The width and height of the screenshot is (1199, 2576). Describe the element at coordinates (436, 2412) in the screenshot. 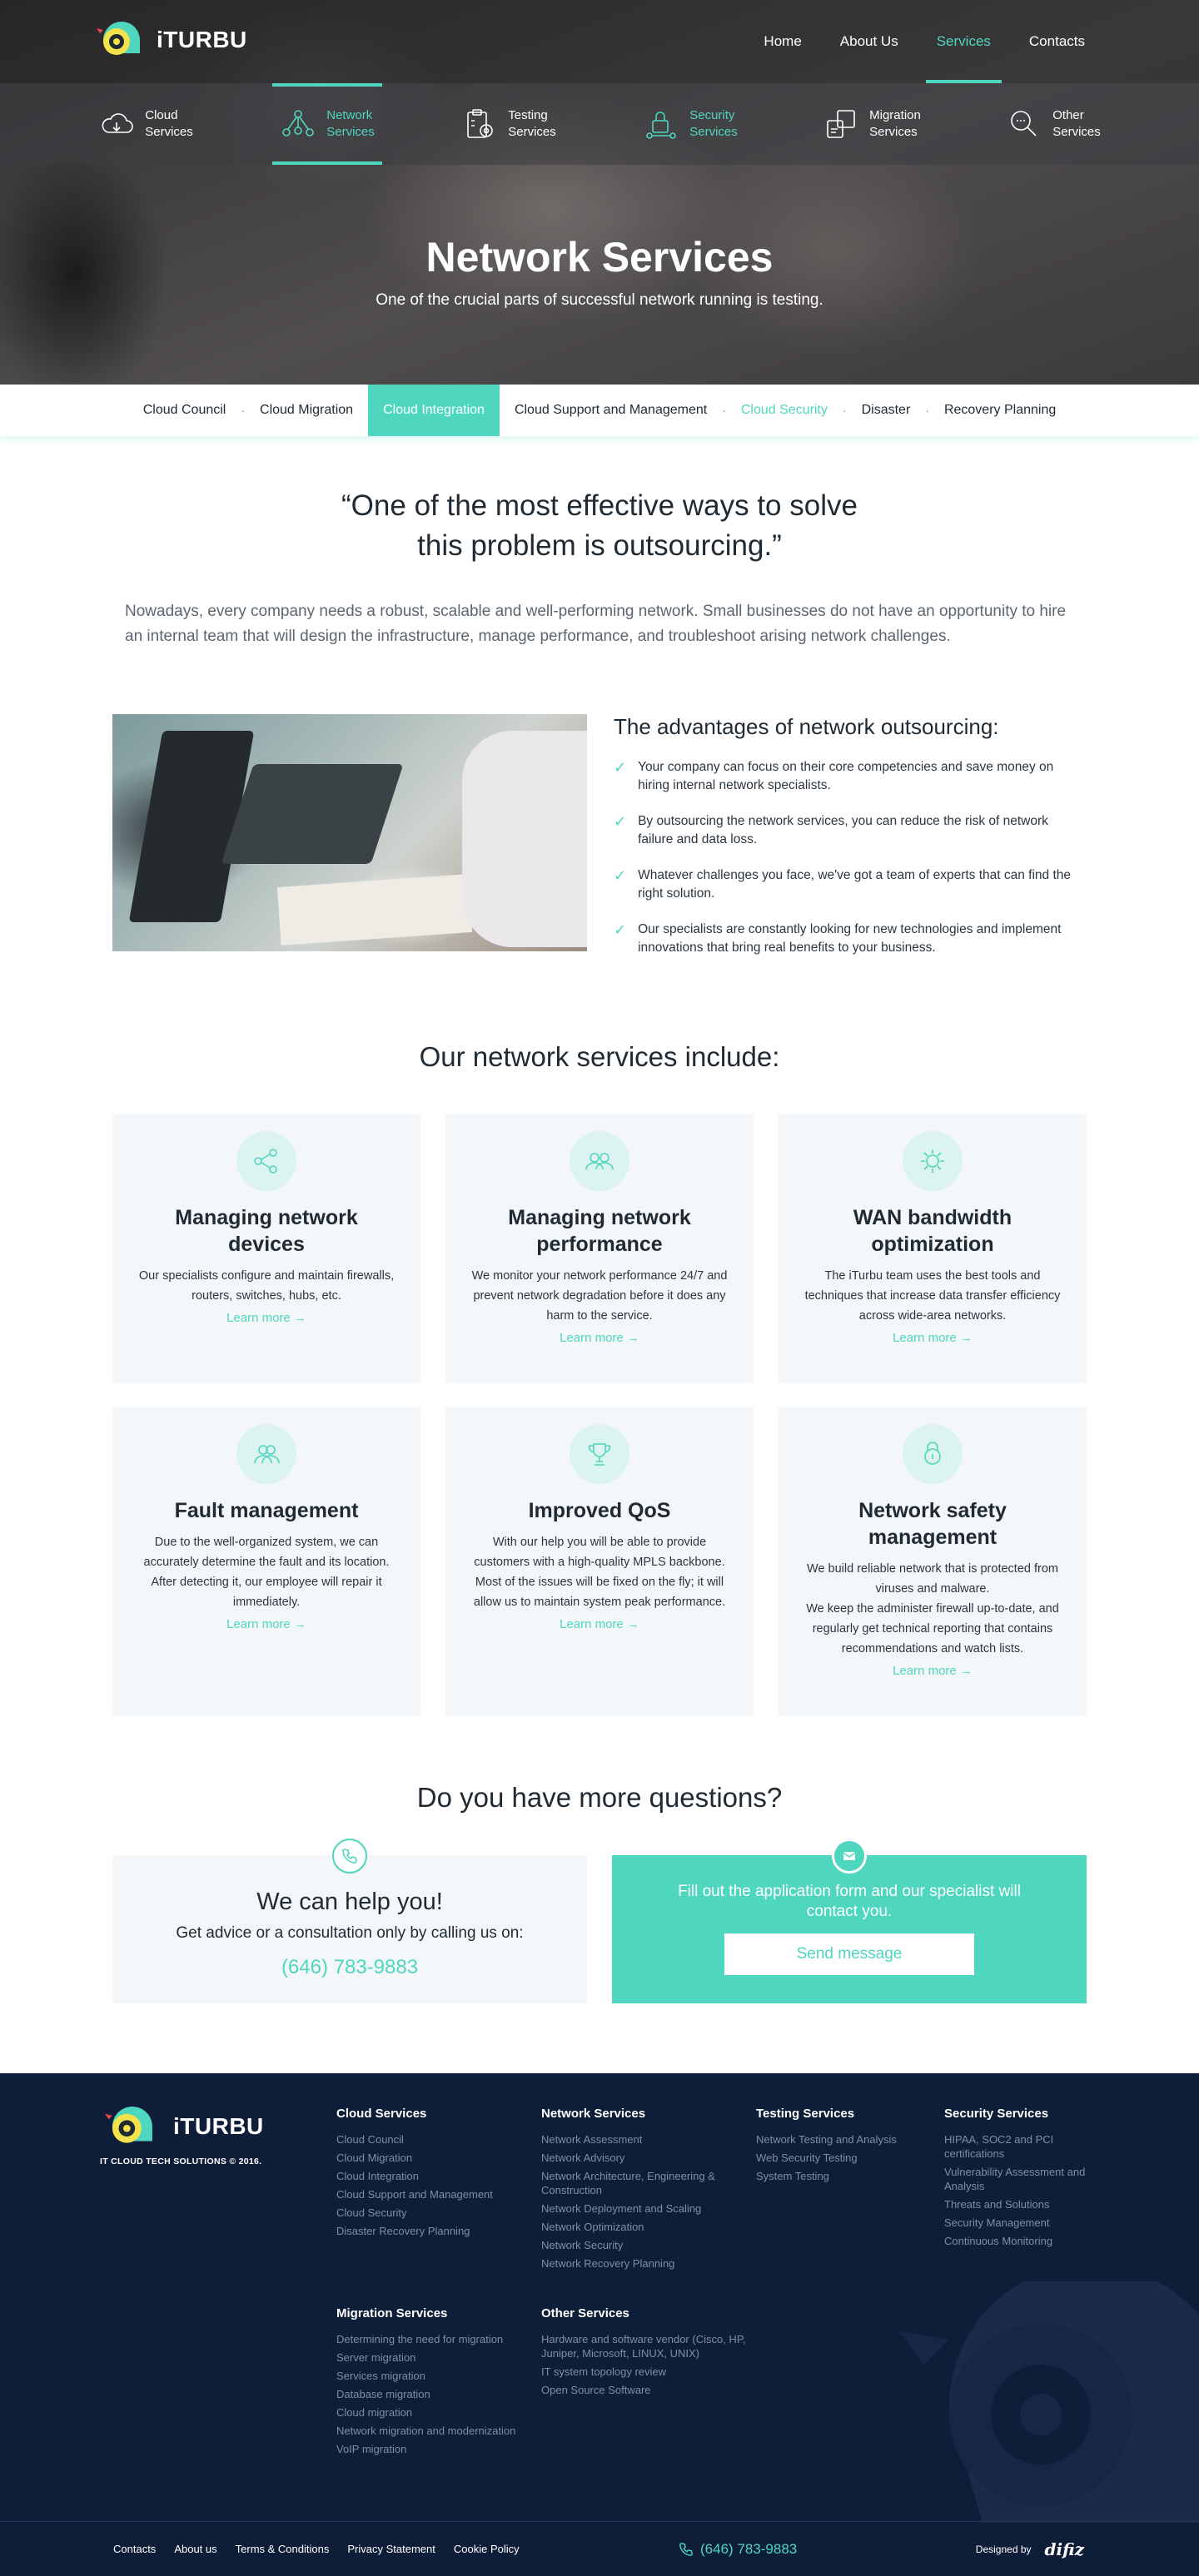

I see `footer-link: Cloud migration` at that location.